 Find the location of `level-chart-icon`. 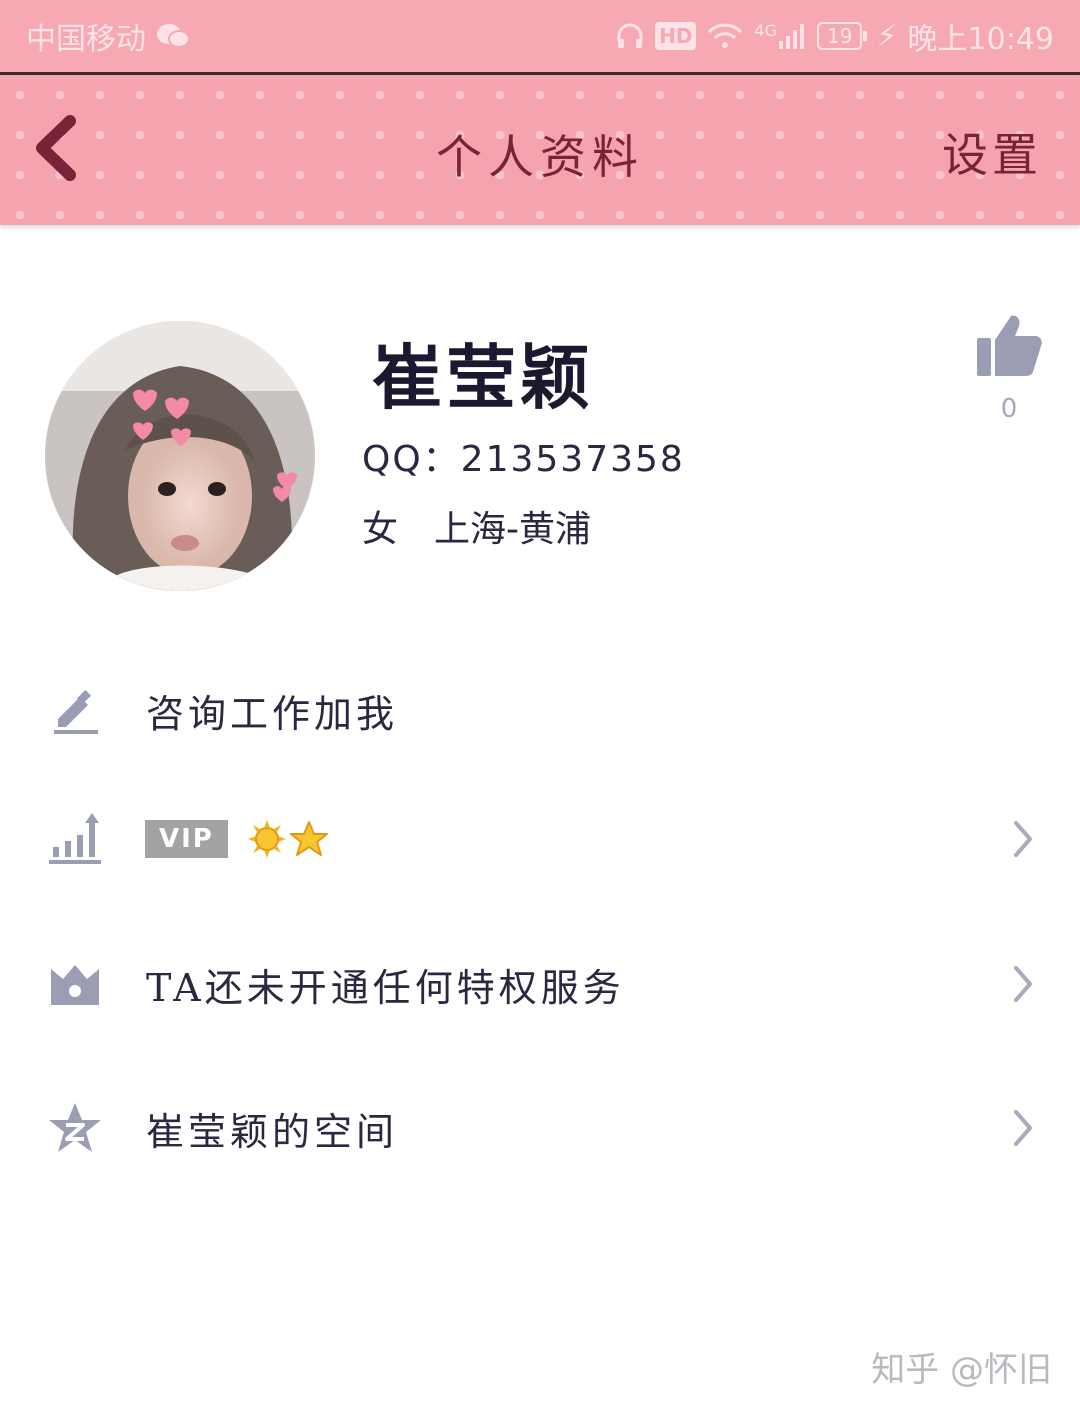

level-chart-icon is located at coordinates (75, 839).